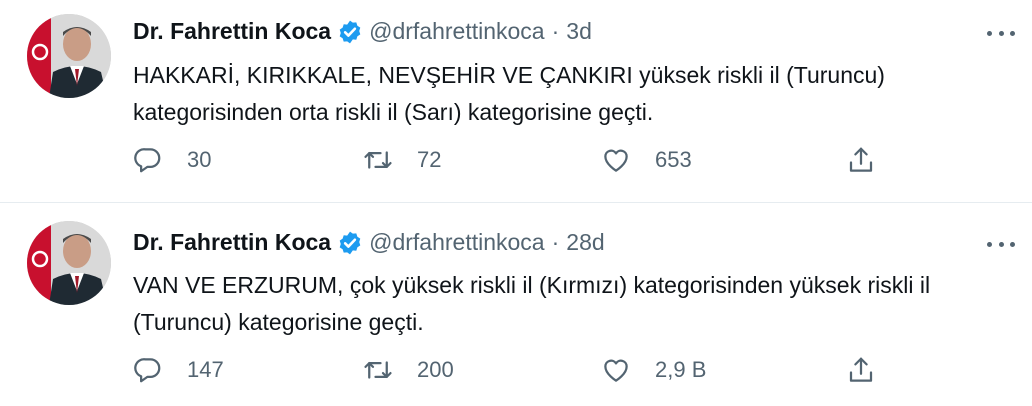  What do you see at coordinates (673, 159) in the screenshot?
I see `like-count: 653` at bounding box center [673, 159].